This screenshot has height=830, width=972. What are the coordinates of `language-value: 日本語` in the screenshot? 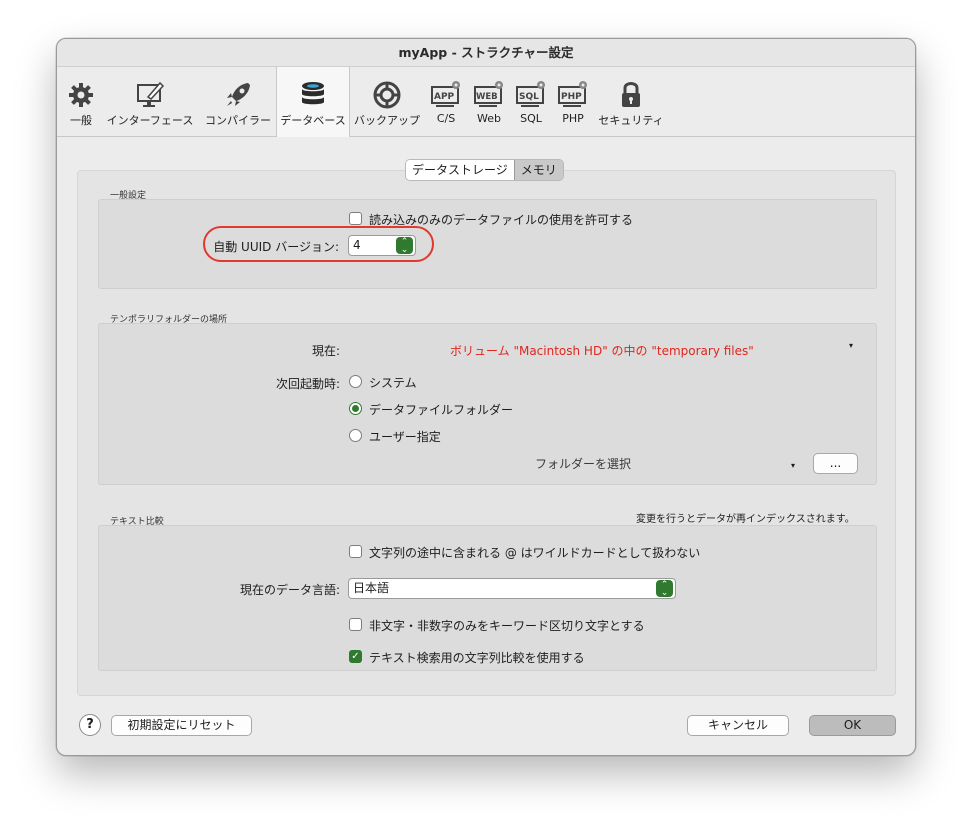 It's located at (371, 588).